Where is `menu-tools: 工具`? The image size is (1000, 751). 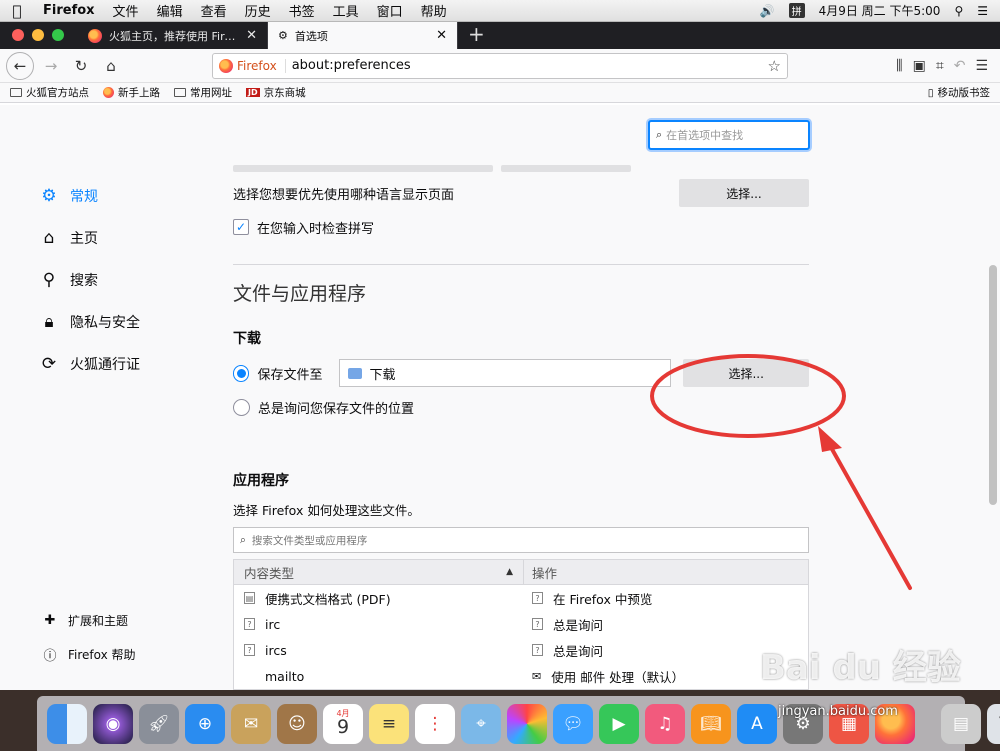 menu-tools: 工具 is located at coordinates (346, 10).